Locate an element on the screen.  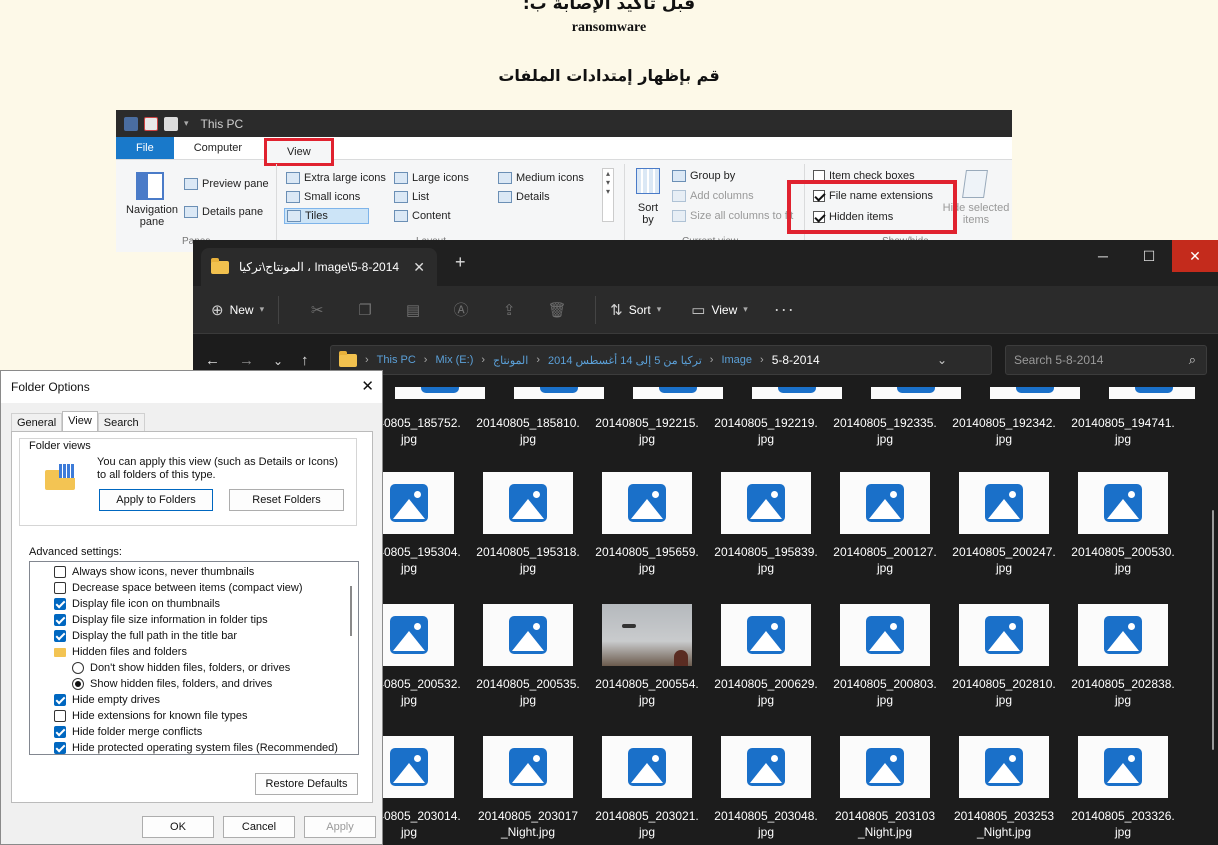
breadcrumb-this-pc: This PC is located at coordinates (396, 360).